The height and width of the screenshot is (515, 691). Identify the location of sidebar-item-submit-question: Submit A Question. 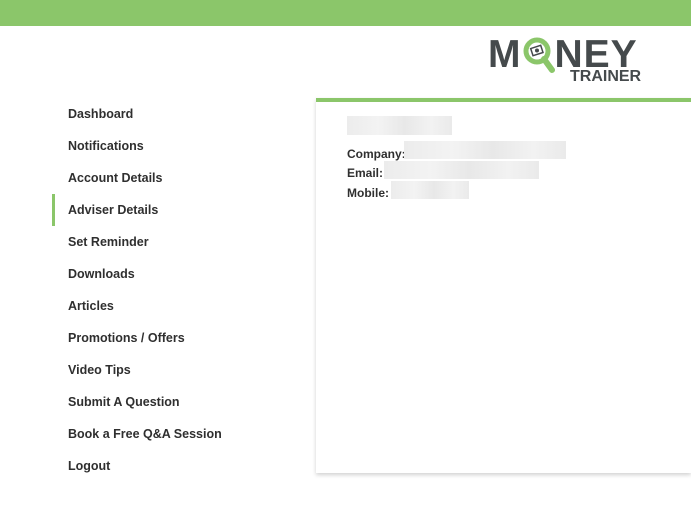
(172, 402).